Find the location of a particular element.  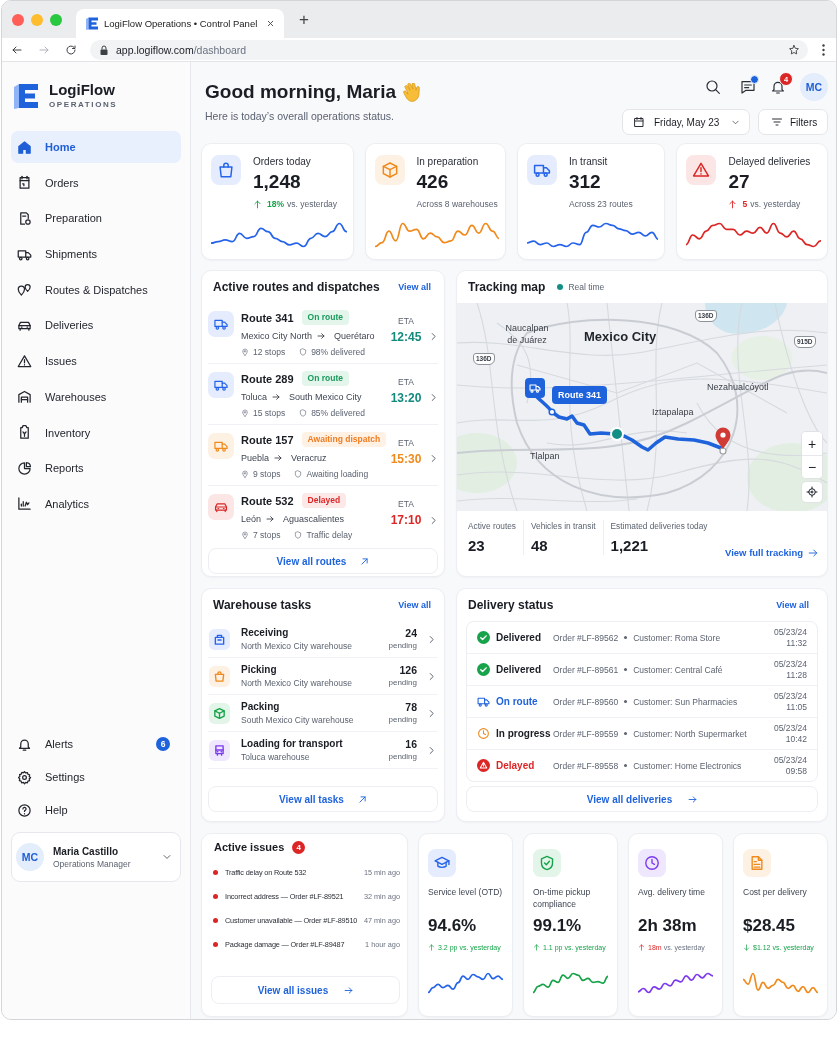

delivery-status: Delayed is located at coordinates (516, 765).